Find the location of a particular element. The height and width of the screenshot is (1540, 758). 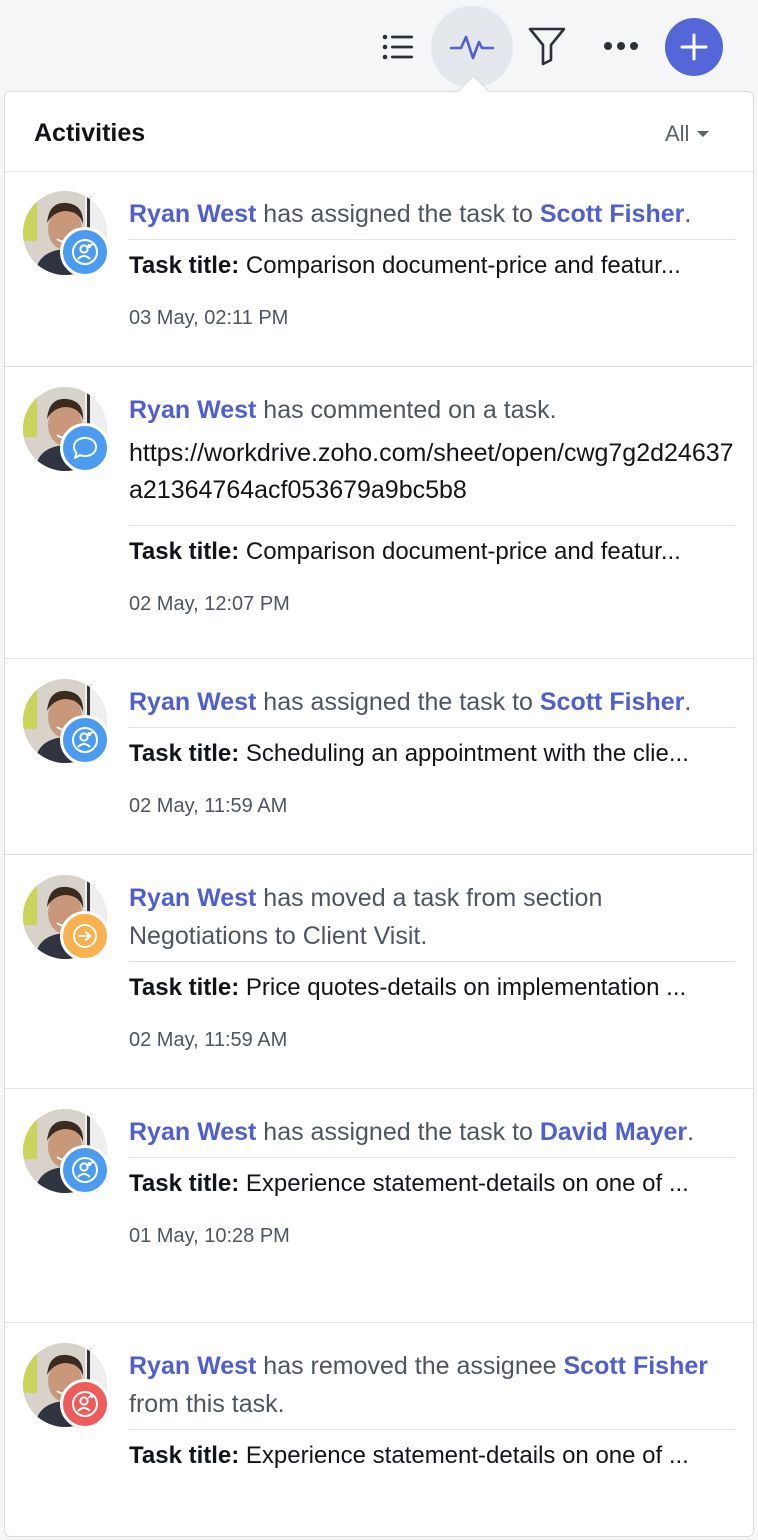

move-icon is located at coordinates (85, 936).